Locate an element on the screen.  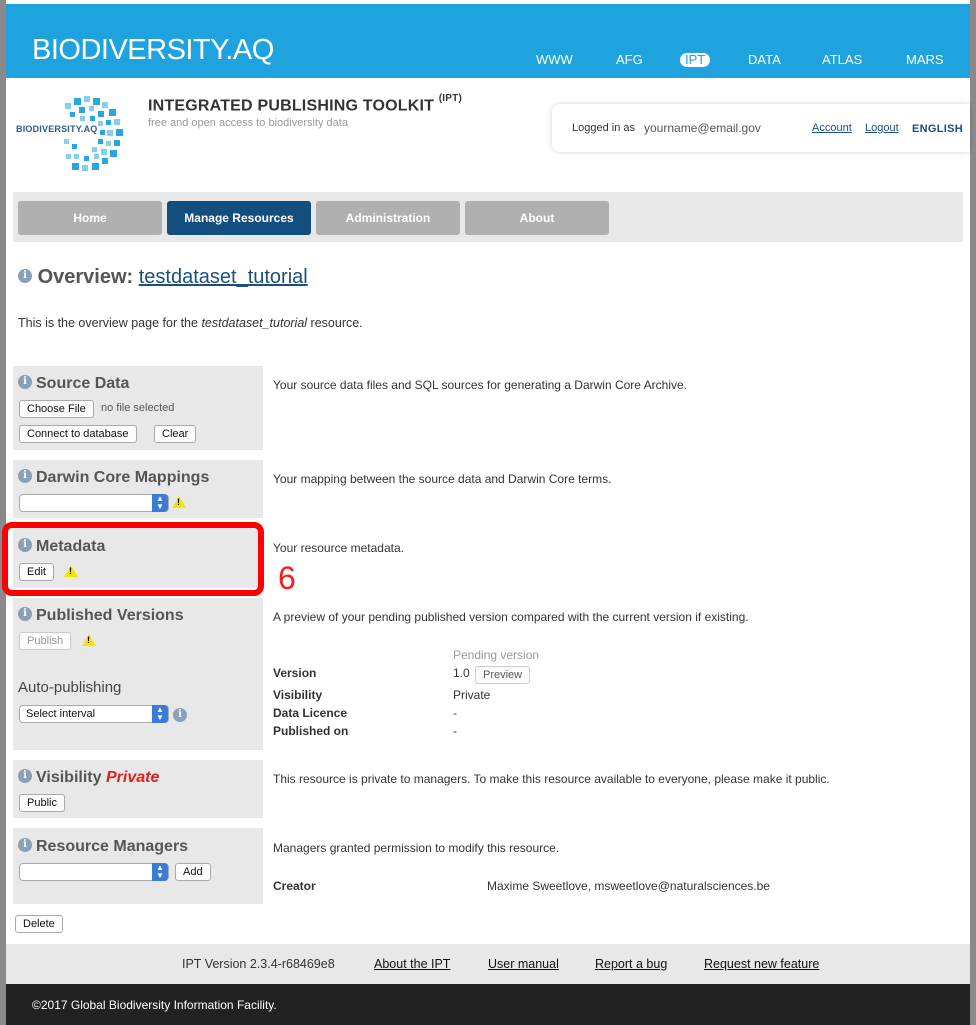
dwc-mappings-panel: i Darwin Core Mappings ▲ ▼ is located at coordinates (138, 489).